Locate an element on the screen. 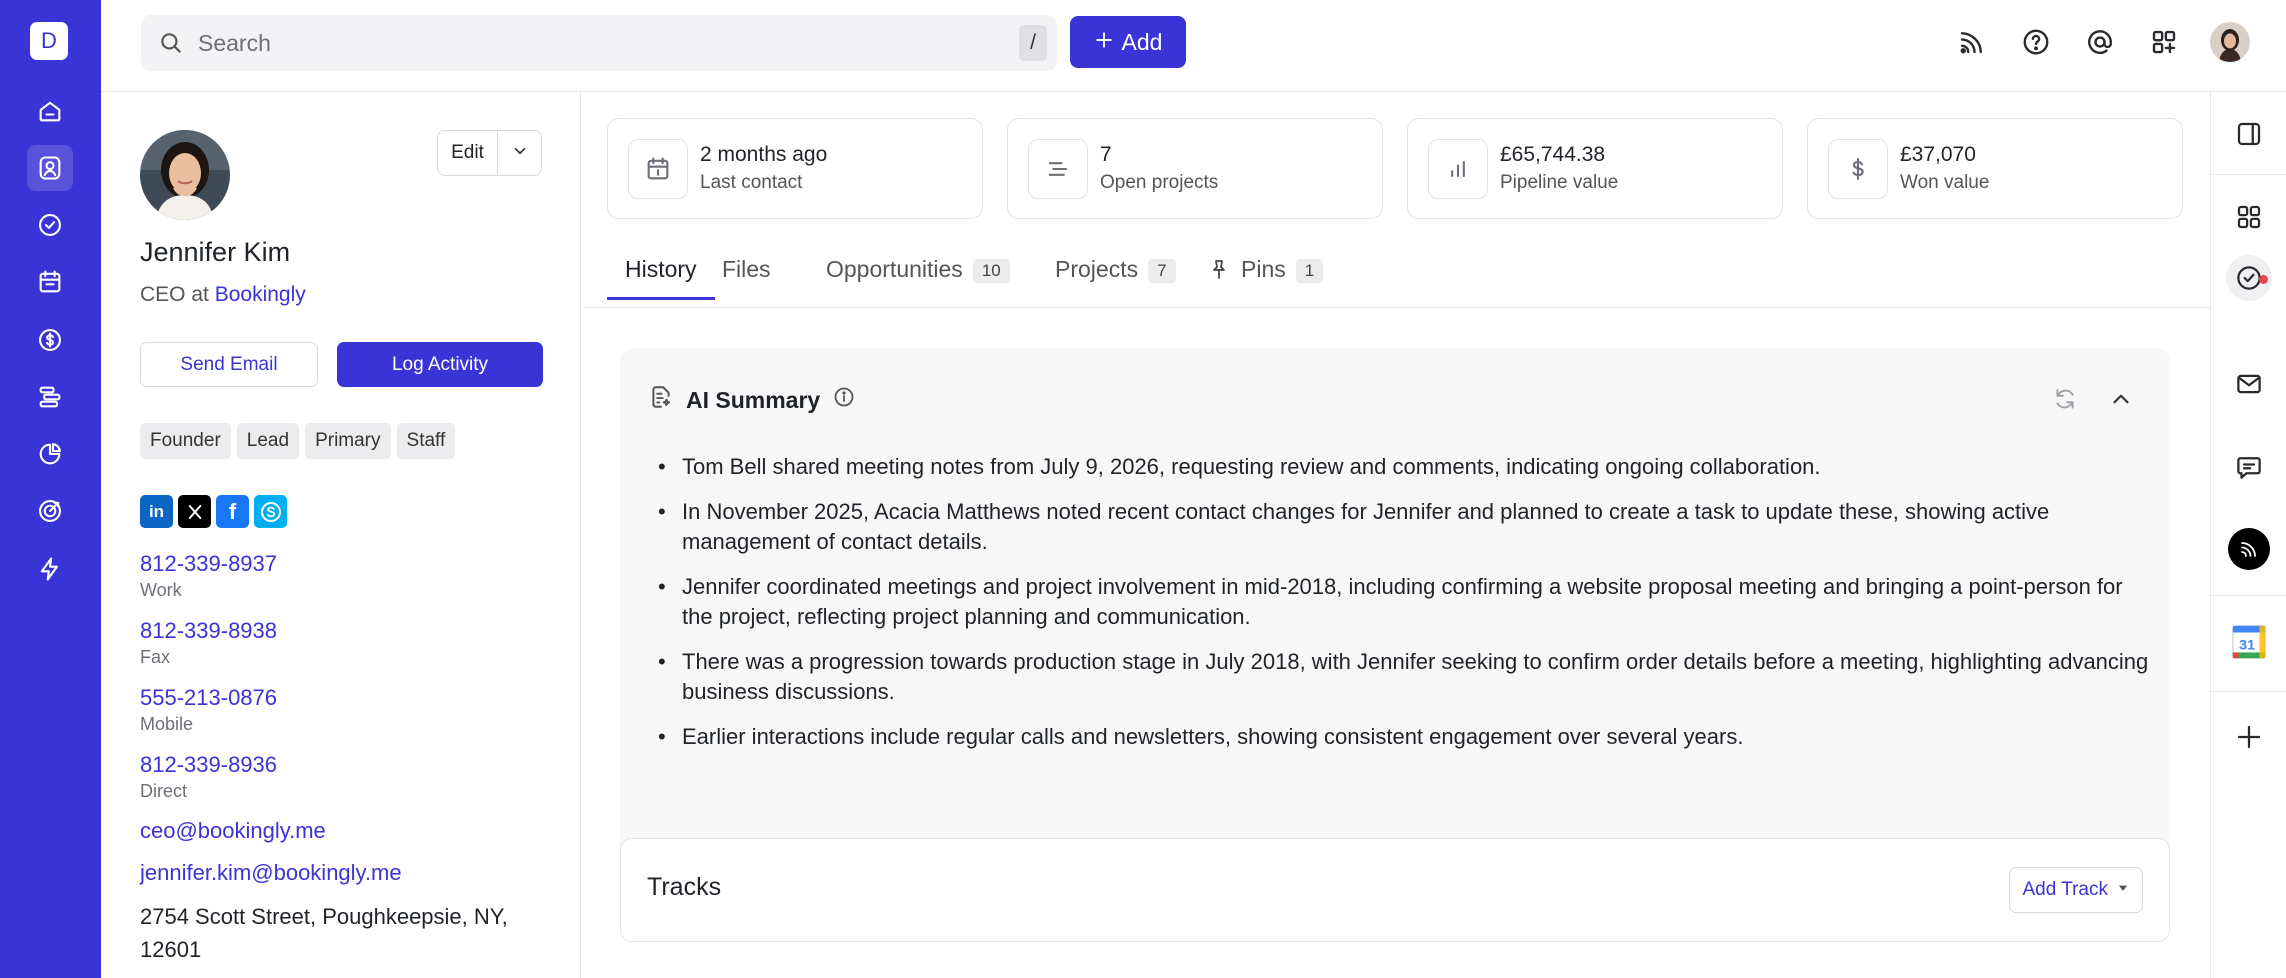 This screenshot has height=978, width=2286. phone-label: Mobile is located at coordinates (167, 724).